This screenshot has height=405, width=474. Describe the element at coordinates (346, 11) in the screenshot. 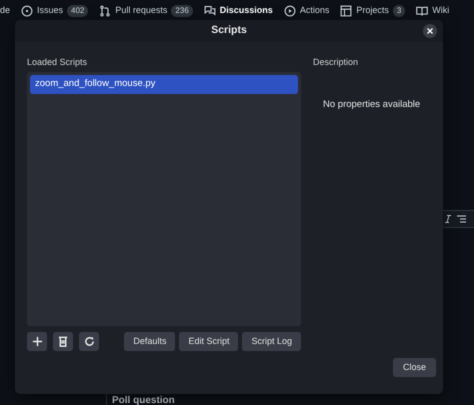

I see `table-icon` at that location.